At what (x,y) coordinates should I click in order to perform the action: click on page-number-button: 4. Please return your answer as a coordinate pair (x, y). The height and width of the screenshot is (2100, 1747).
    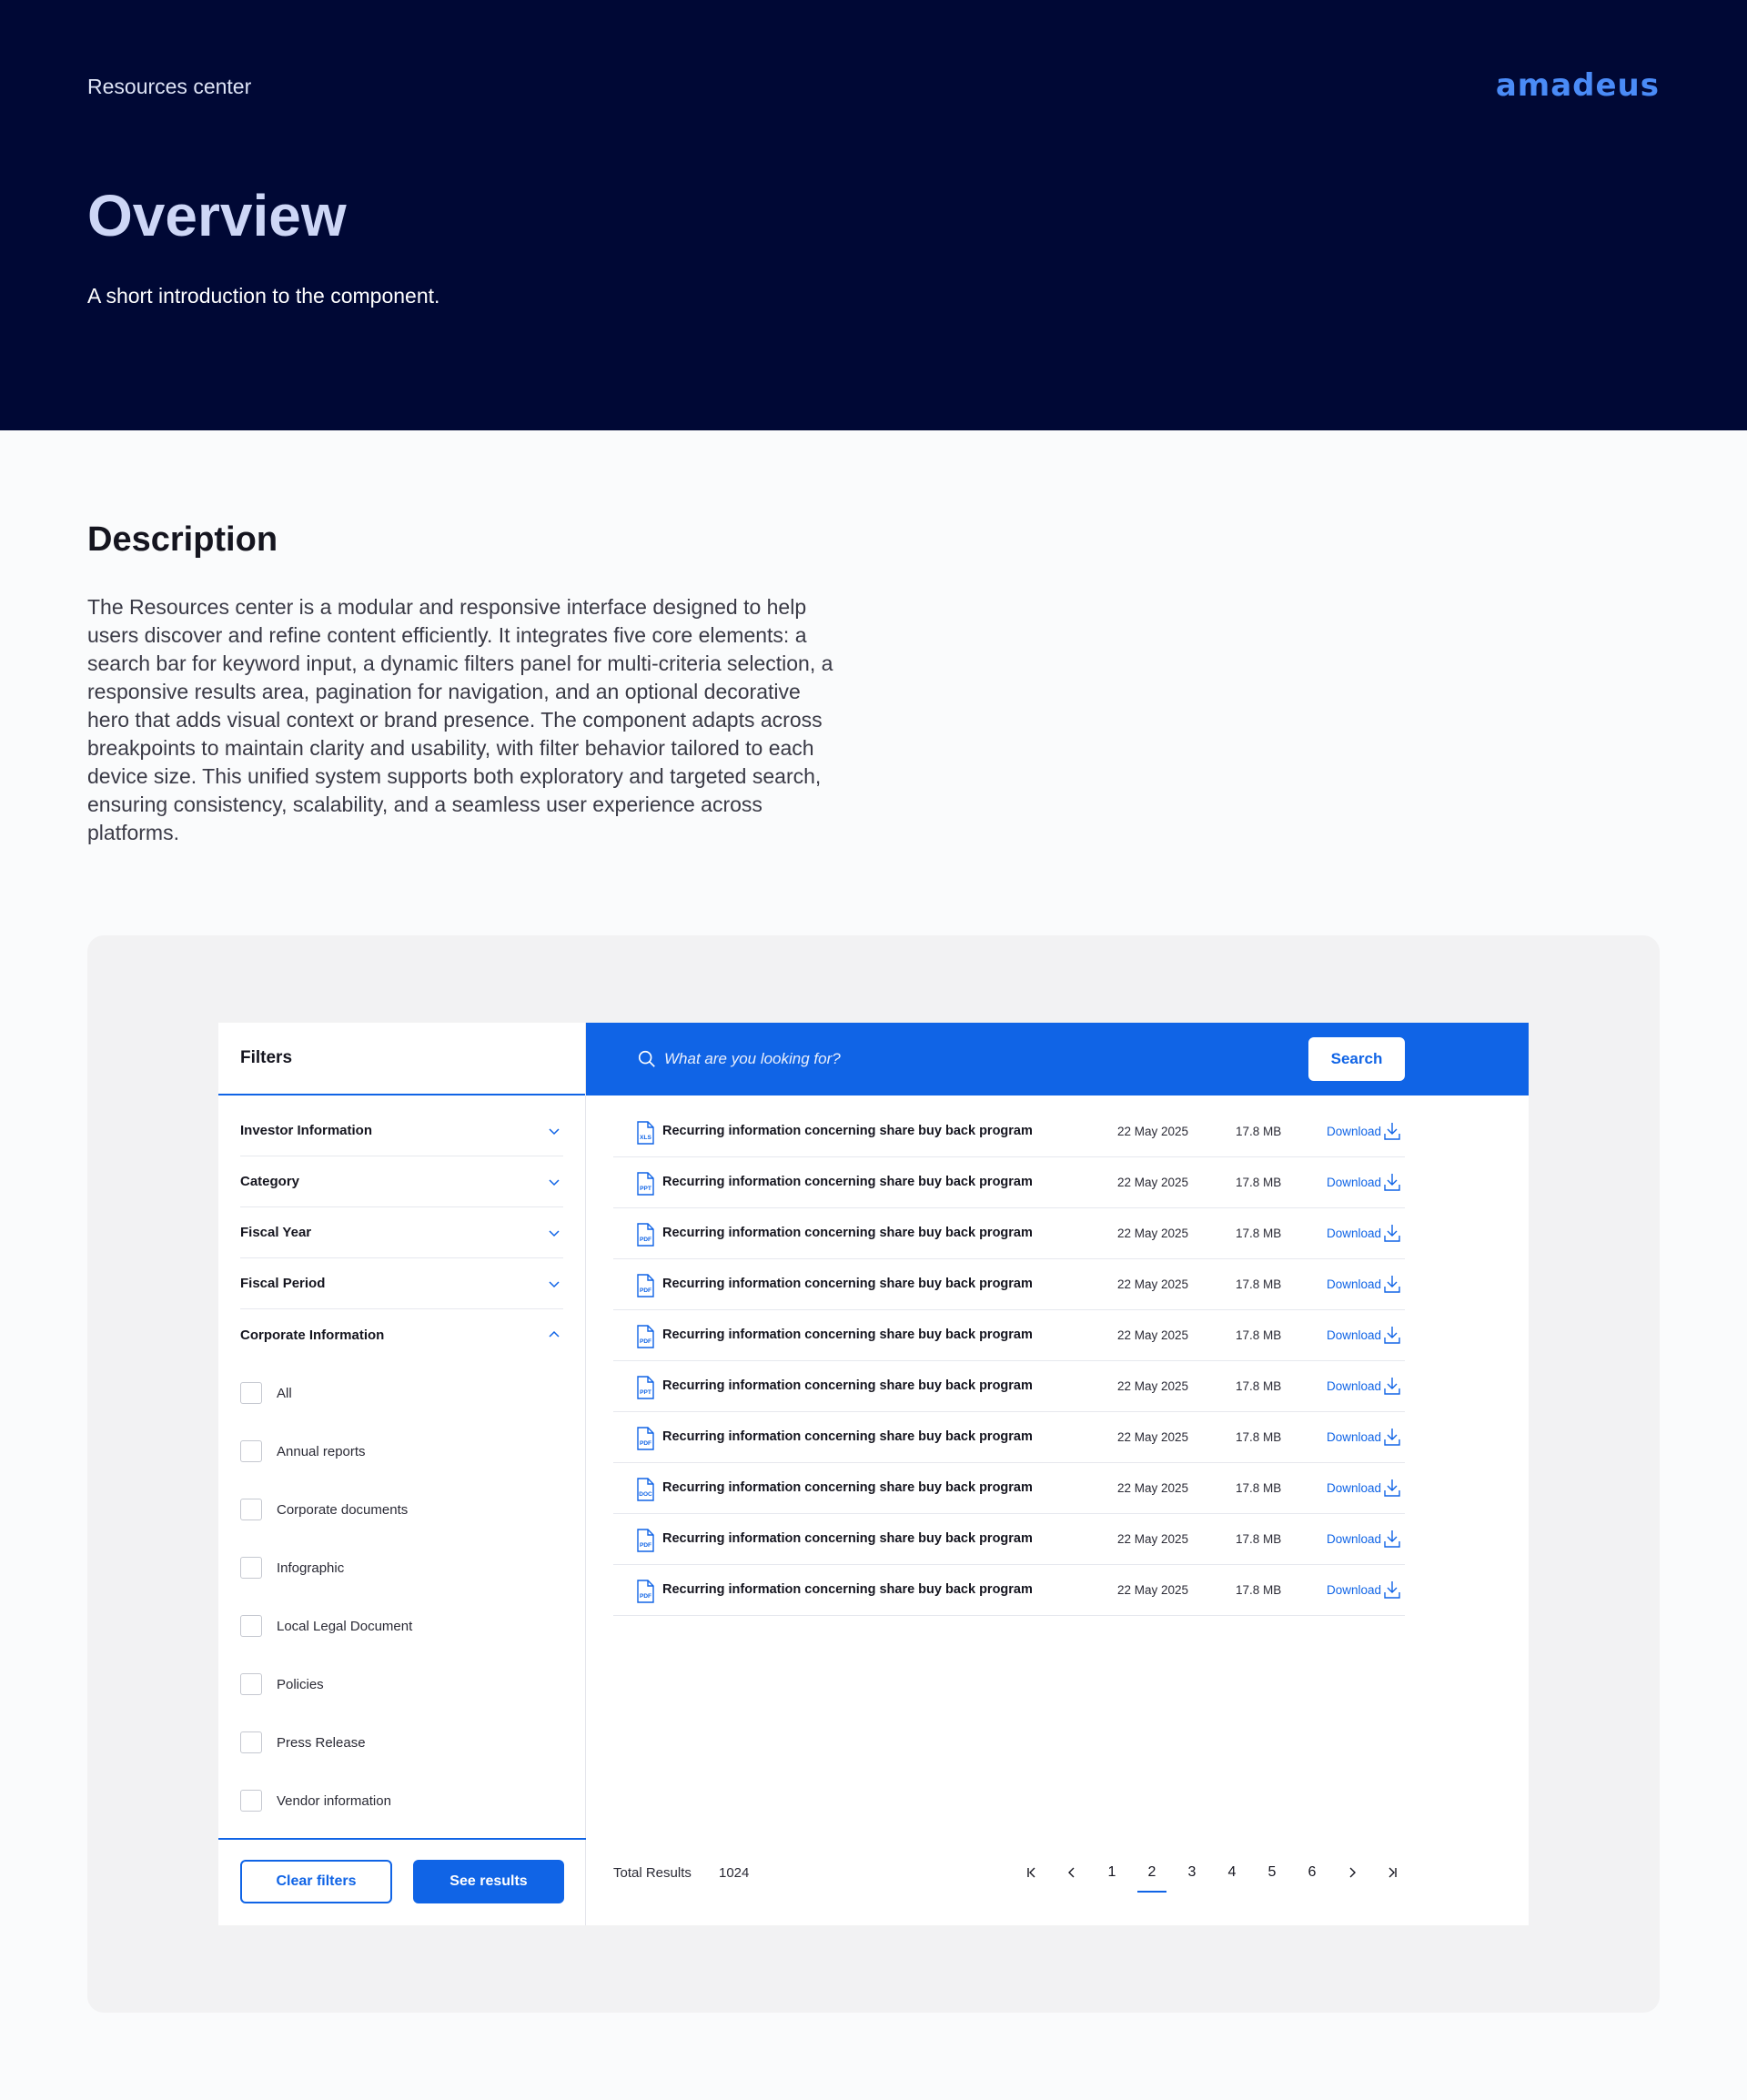
    Looking at the image, I should click on (1232, 1873).